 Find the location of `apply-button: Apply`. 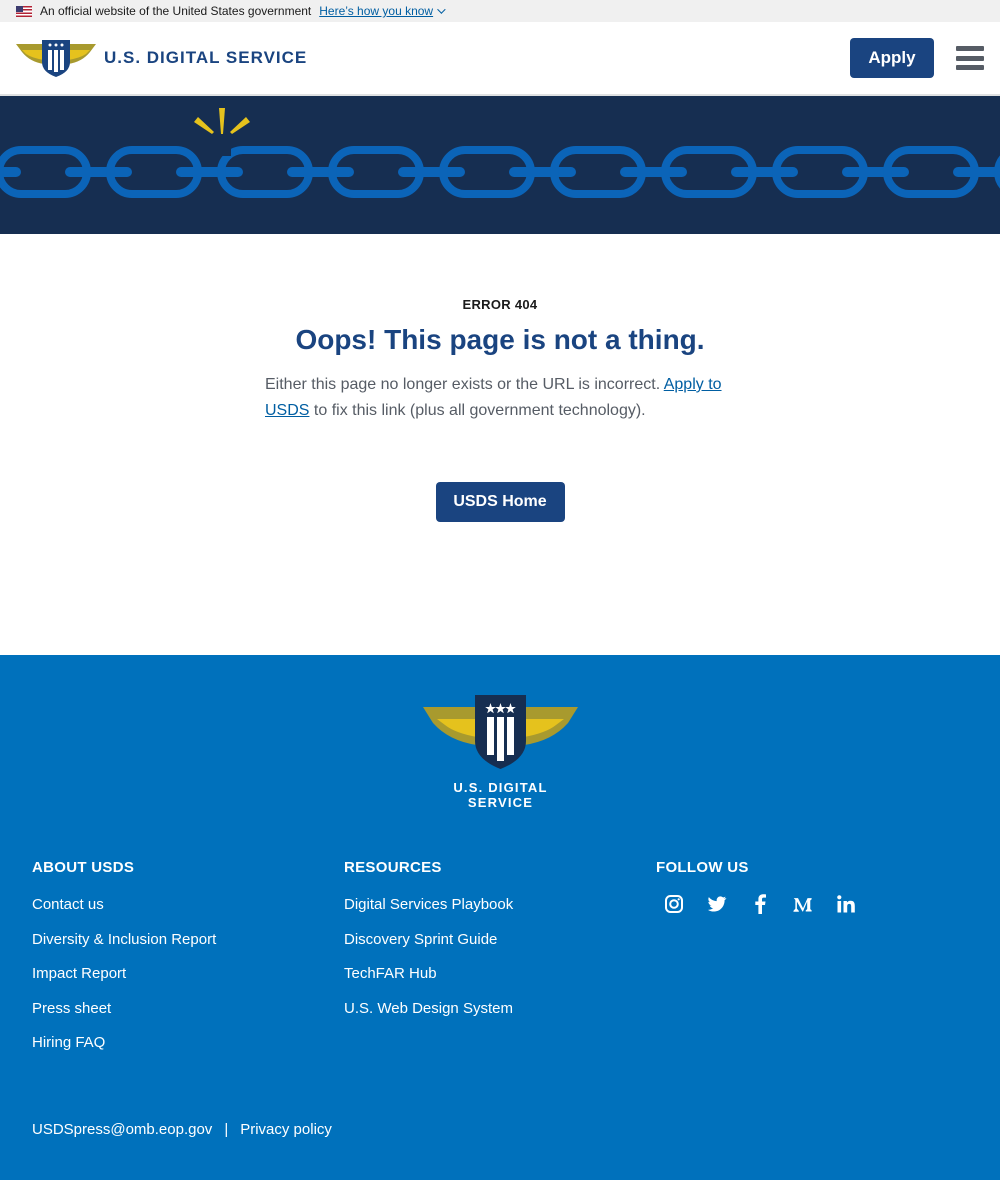

apply-button: Apply is located at coordinates (892, 58).